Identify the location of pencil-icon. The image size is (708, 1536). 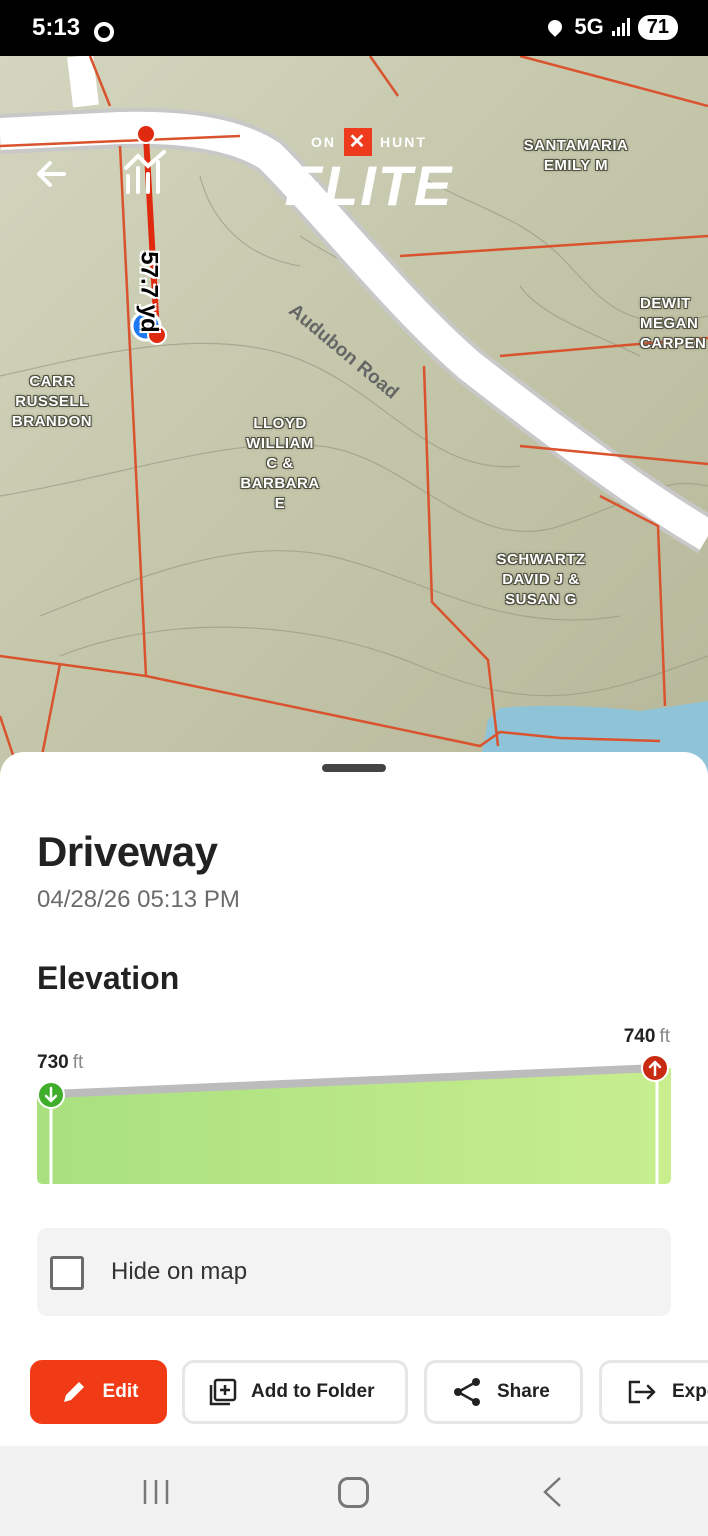
(73, 1392).